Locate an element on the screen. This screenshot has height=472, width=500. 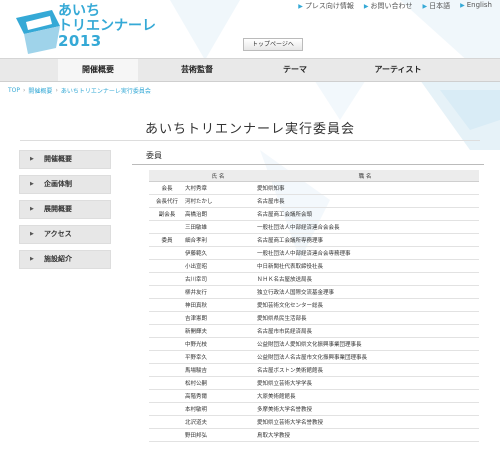
nav-overview: 開催概要 is located at coordinates (98, 70).